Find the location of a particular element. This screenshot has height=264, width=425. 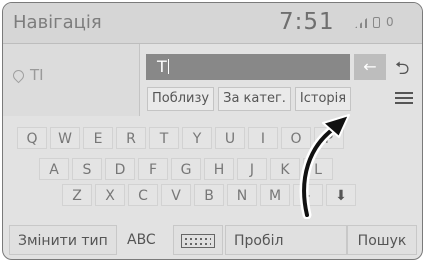

clock: 7:51 is located at coordinates (307, 22).